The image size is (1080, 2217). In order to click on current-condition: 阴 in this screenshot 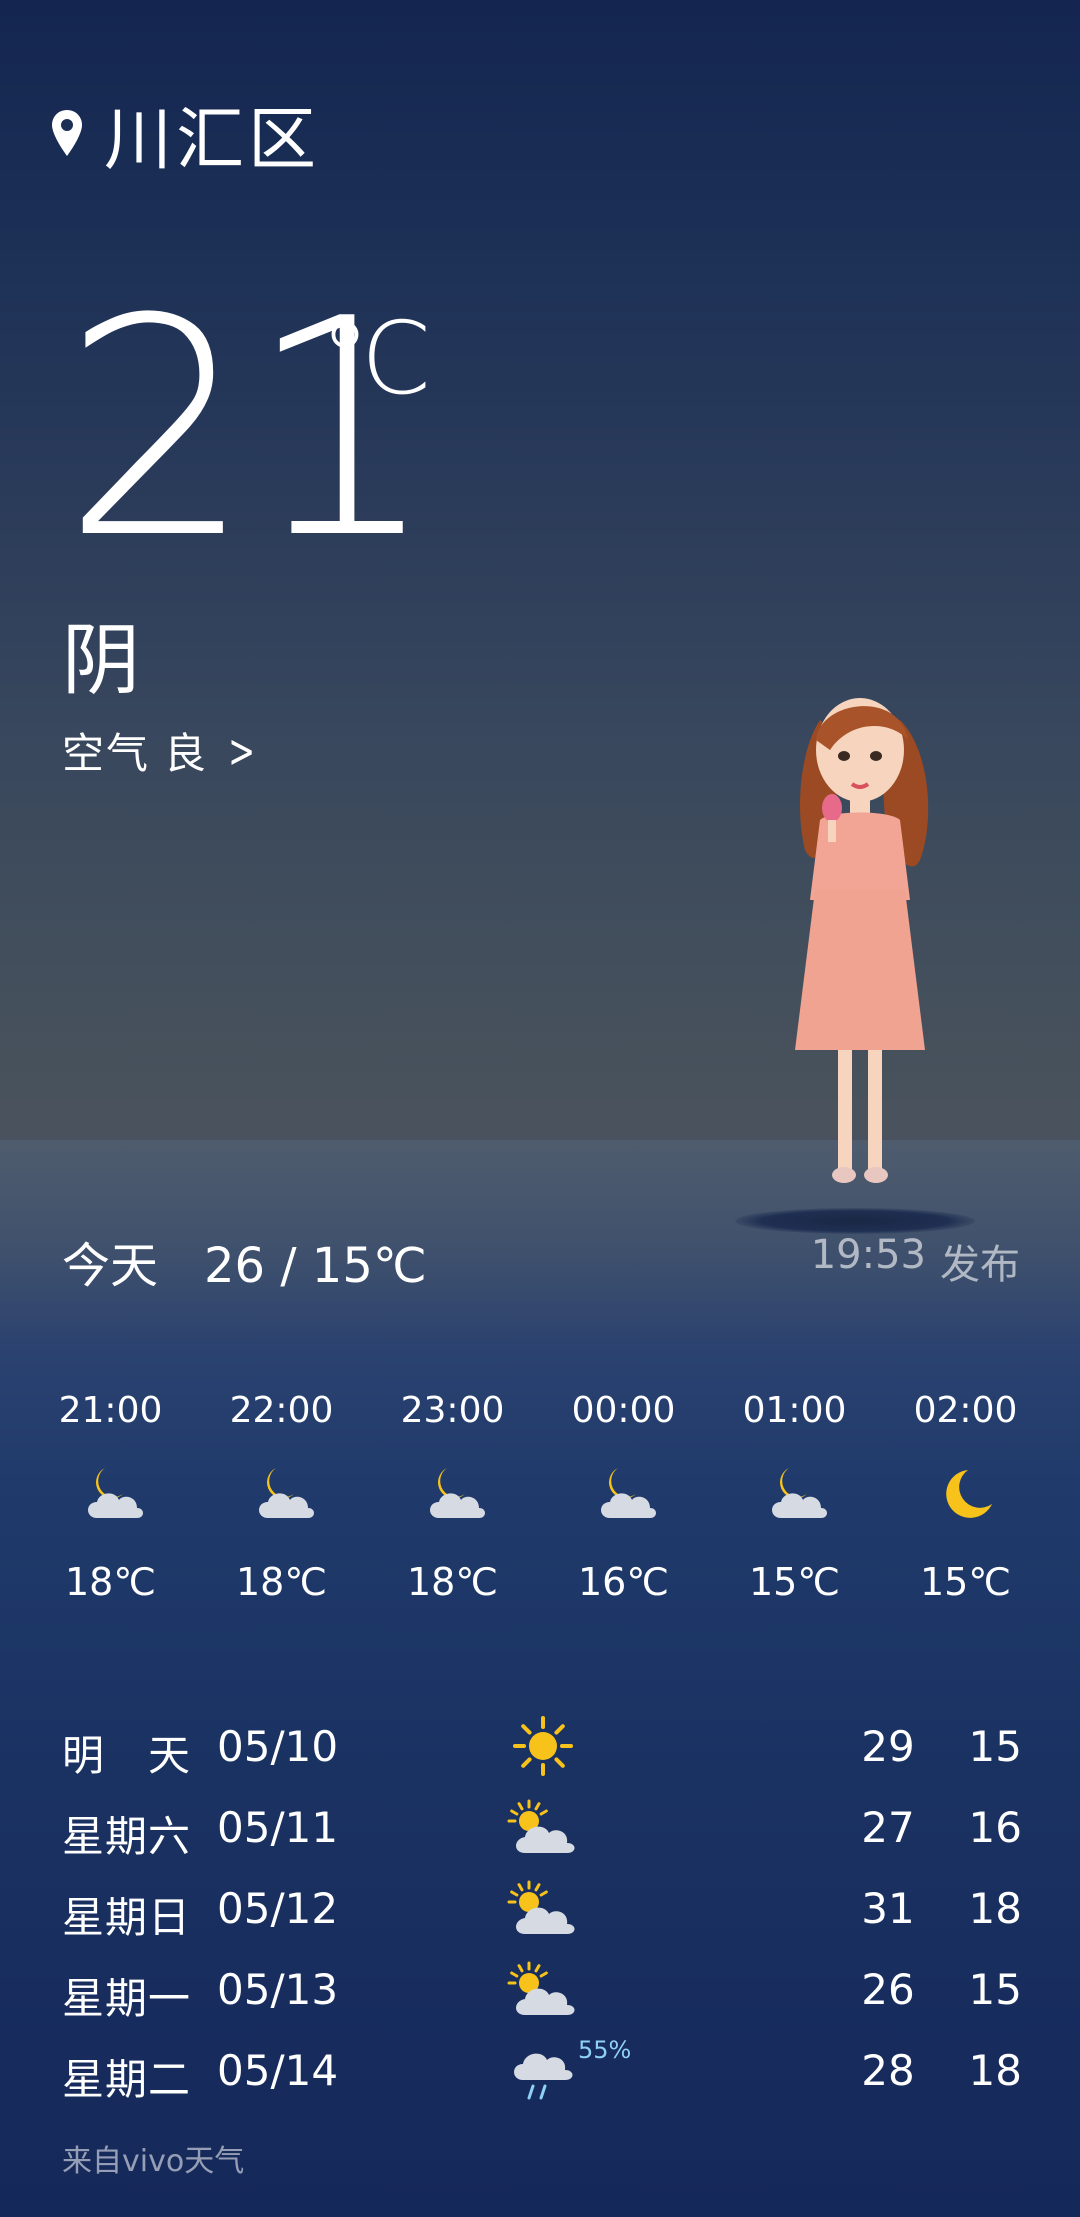, I will do `click(101, 661)`.